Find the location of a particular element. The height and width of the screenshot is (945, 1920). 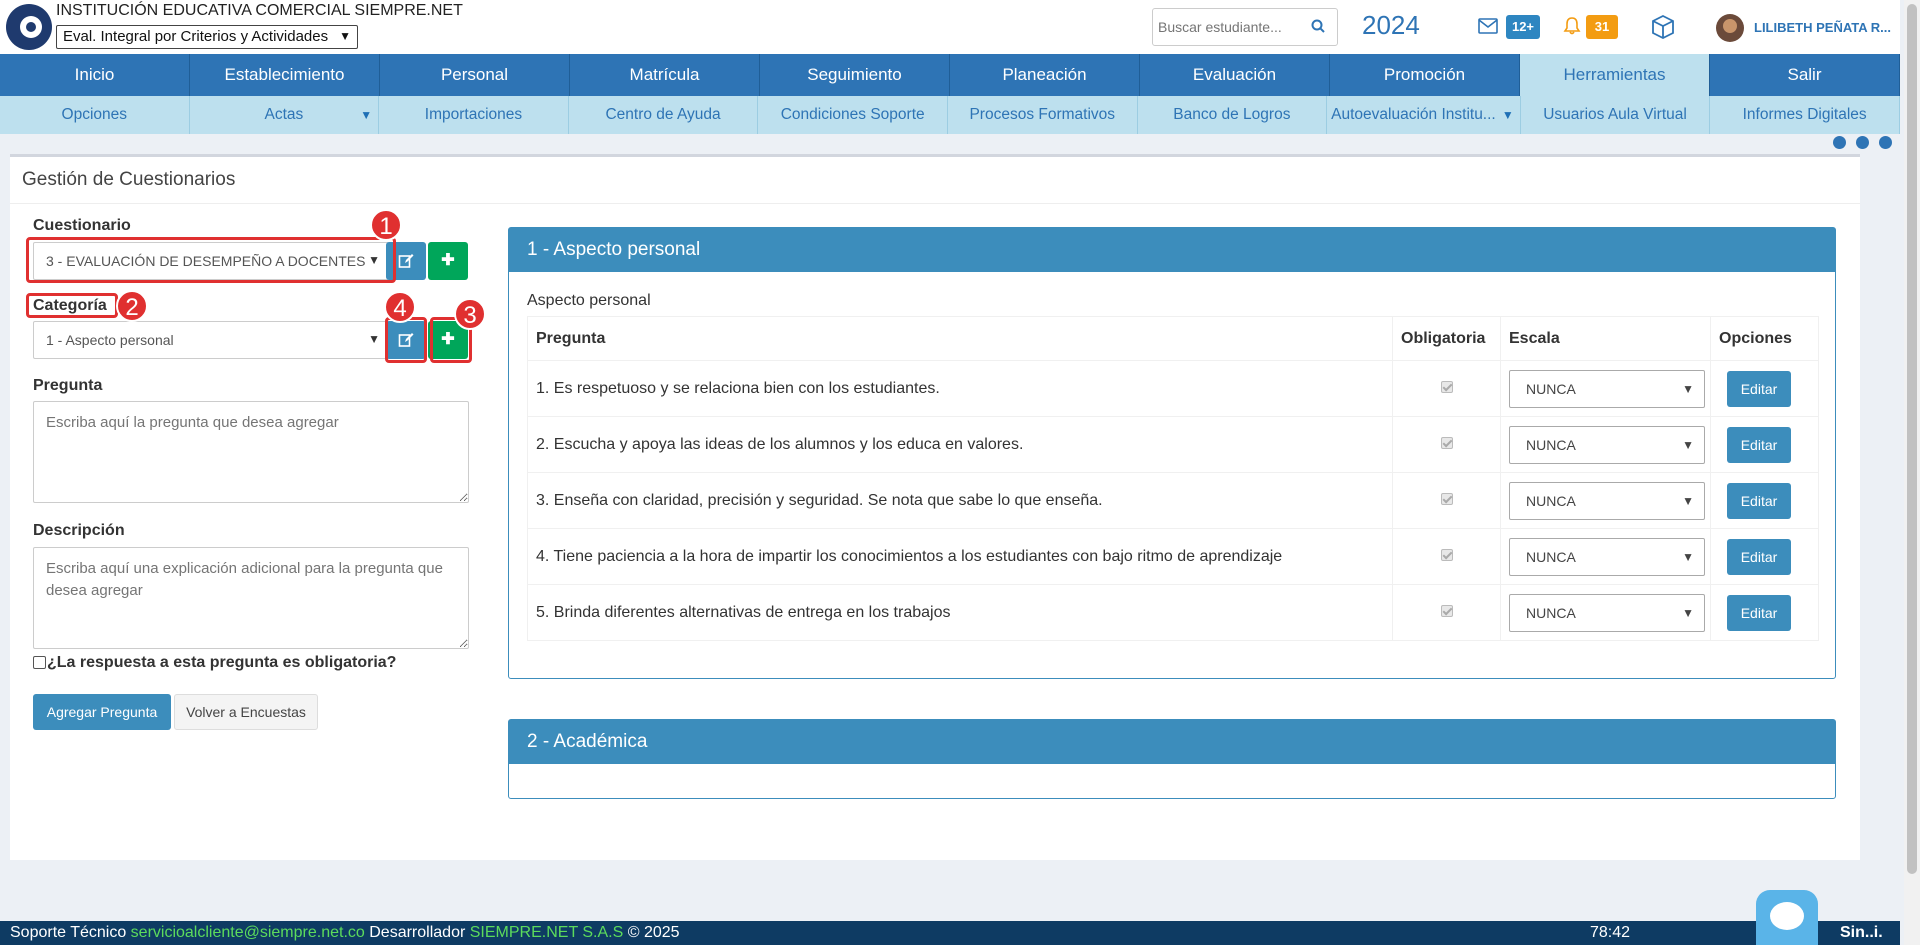

section-header: 2 - Académica is located at coordinates (1172, 742).